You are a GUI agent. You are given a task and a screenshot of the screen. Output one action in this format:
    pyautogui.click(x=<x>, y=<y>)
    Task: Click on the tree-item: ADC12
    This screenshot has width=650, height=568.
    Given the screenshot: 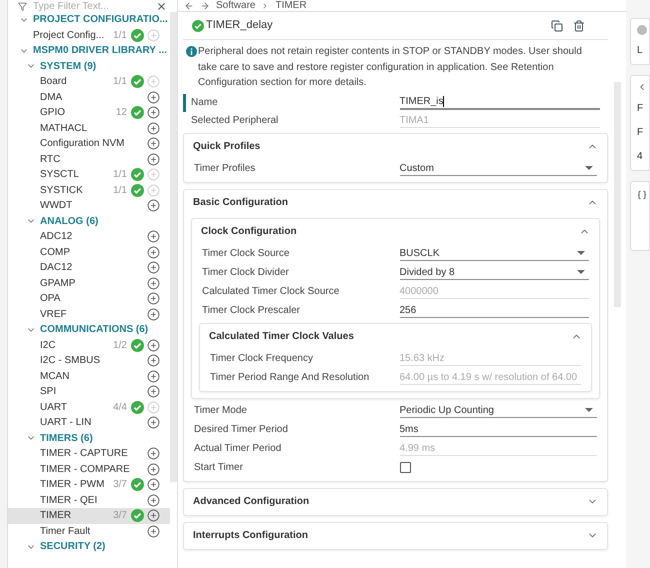 What is the action you would take?
    pyautogui.click(x=89, y=236)
    